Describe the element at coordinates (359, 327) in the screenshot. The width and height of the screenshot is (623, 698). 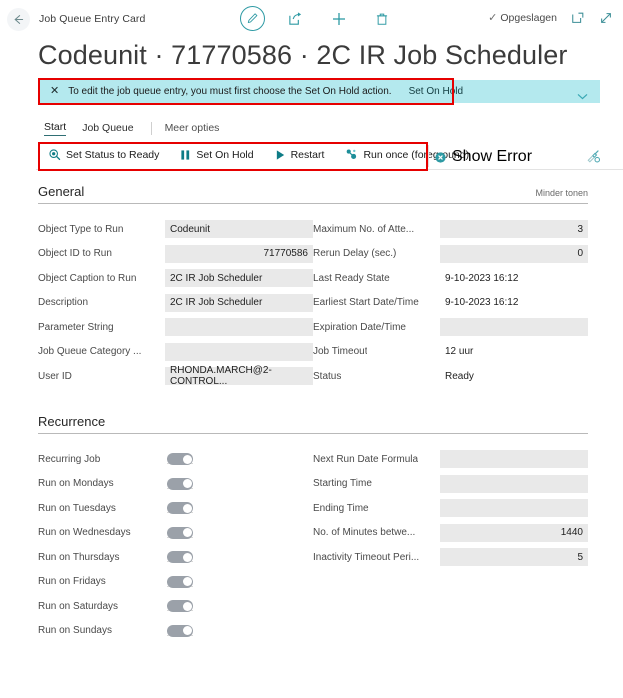
I see `field-label: Expiration Date/Time` at that location.